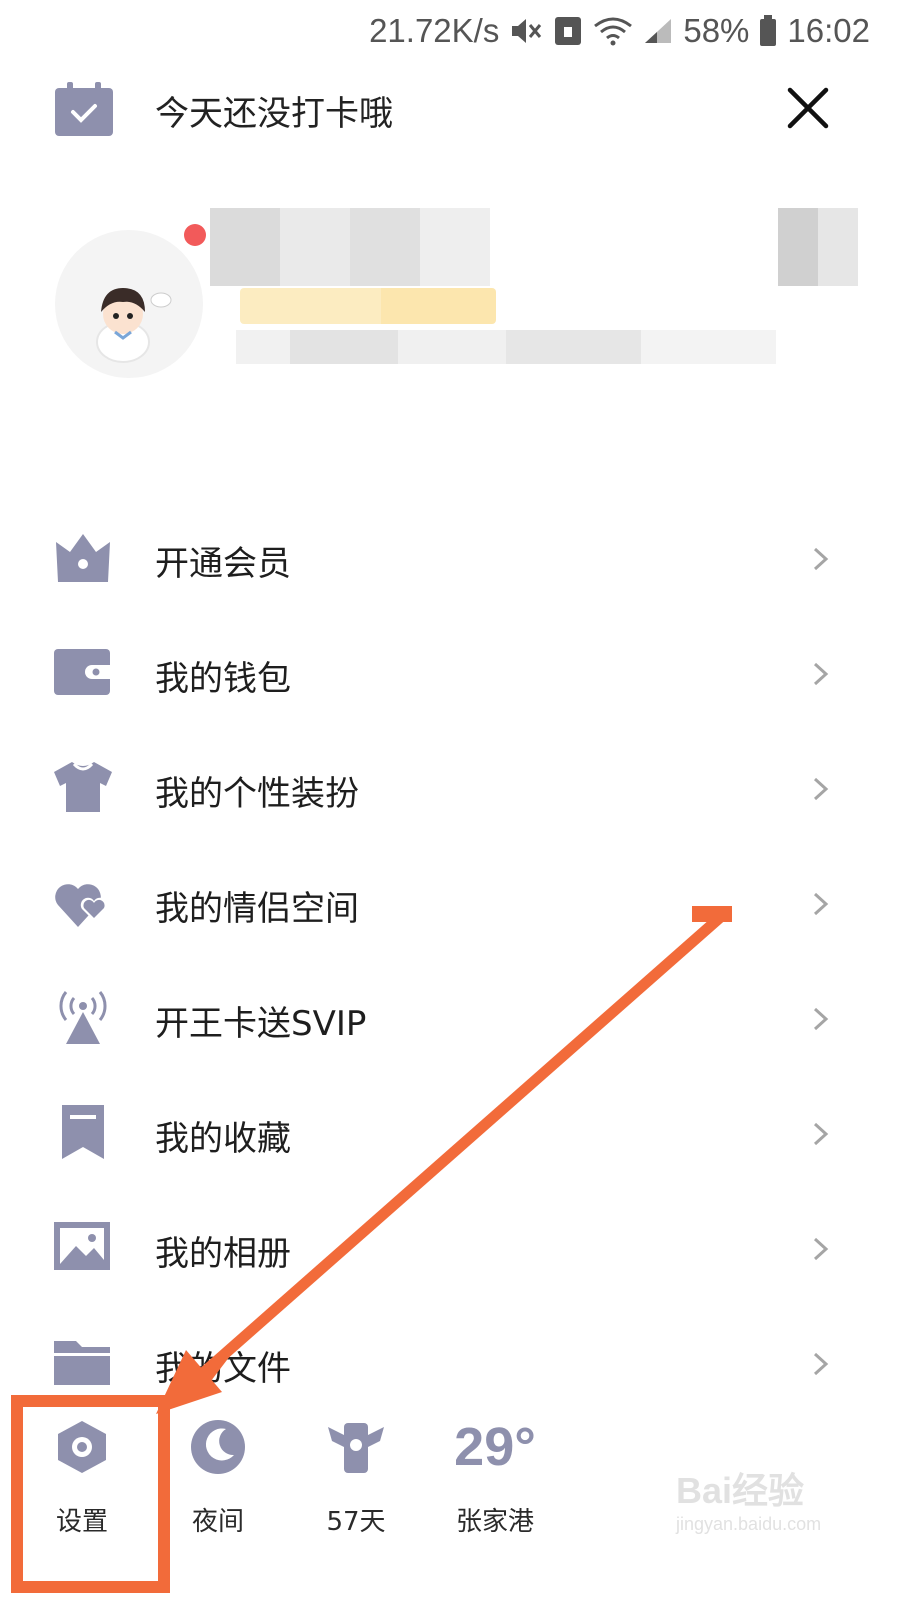  I want to click on status-bar: 21.72K/s 58% 16:02, so click(450, 31).